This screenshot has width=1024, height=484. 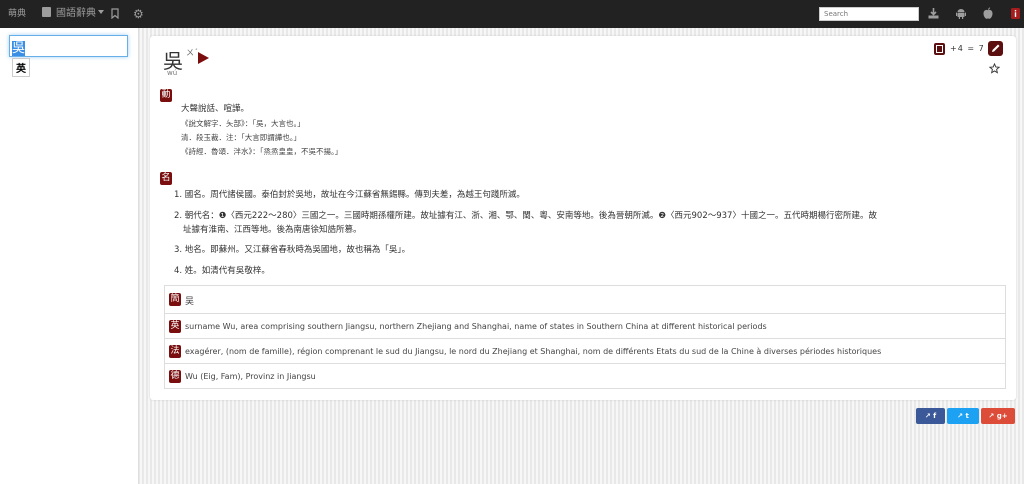 I want to click on noun-definition-item: 3. 地名。即蘇州。又江蘇省春秋時為吳國地，故也稱為「吳」。, so click(x=292, y=250).